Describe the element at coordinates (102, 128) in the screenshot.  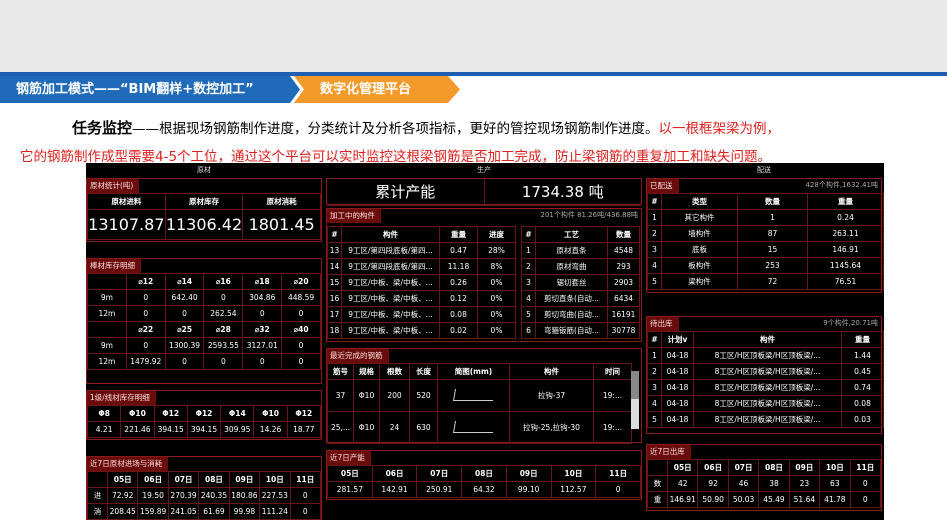
I see `intro-title: 任务监控` at that location.